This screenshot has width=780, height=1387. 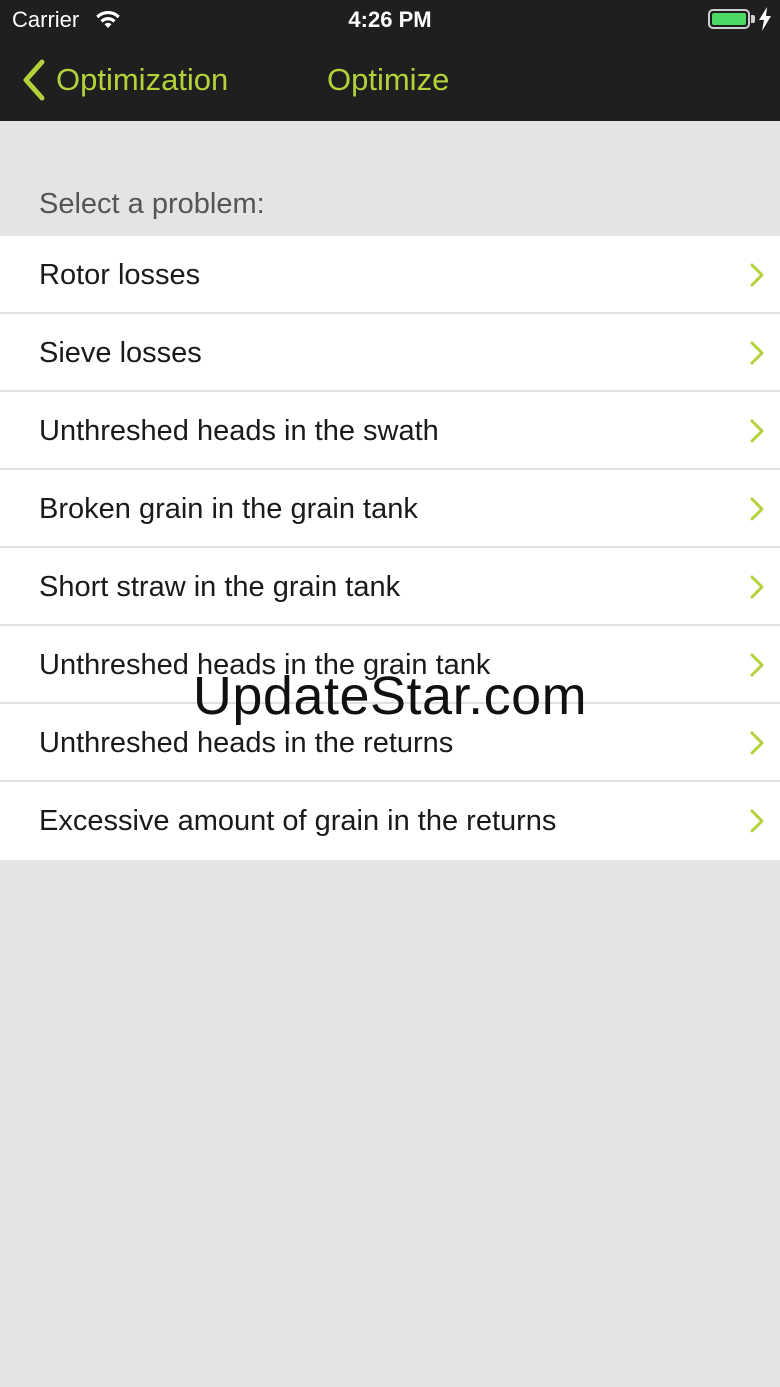 I want to click on problem-item-label: Broken grain in the grain tank, so click(x=228, y=508).